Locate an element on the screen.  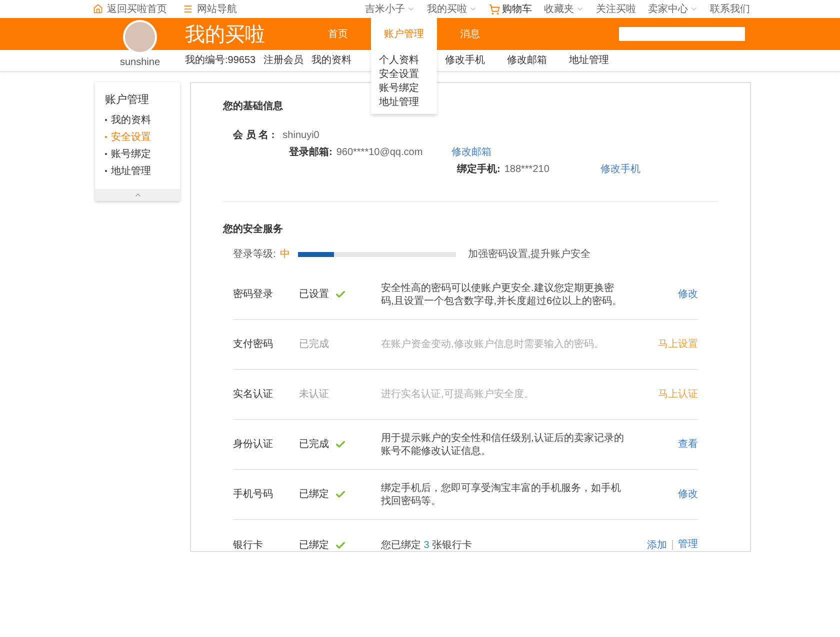
subnav-link: 我的资料 is located at coordinates (332, 60).